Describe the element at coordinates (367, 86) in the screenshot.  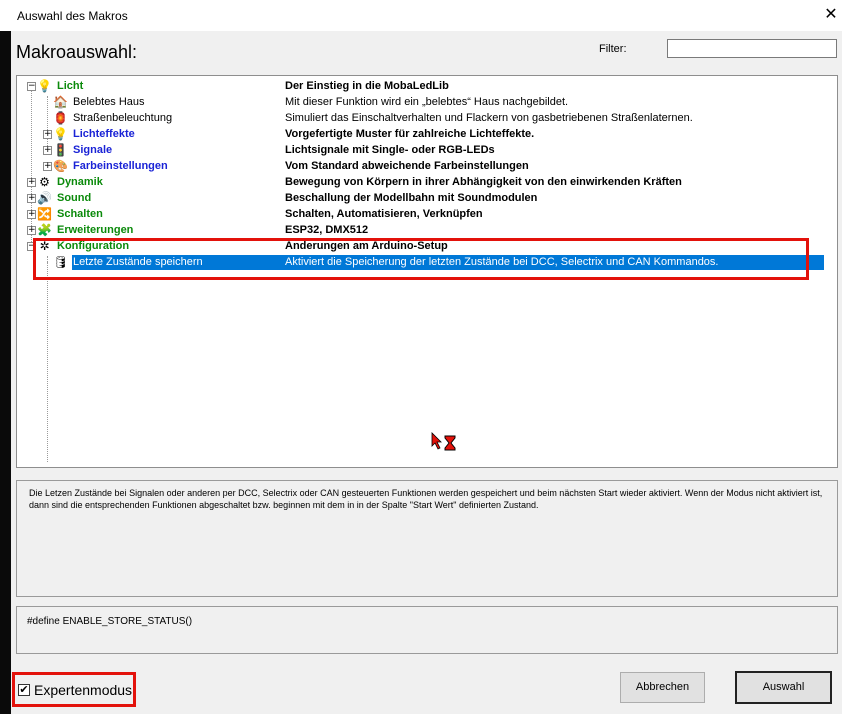
I see `tree-item-description: Der Einstieg in die MobaLedLib` at that location.